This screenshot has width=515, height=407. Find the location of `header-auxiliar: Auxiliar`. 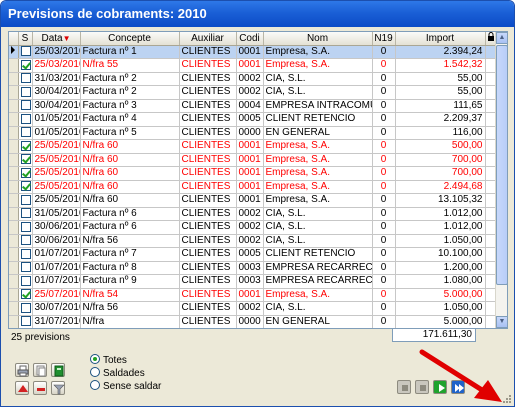

header-auxiliar: Auxiliar is located at coordinates (208, 39).